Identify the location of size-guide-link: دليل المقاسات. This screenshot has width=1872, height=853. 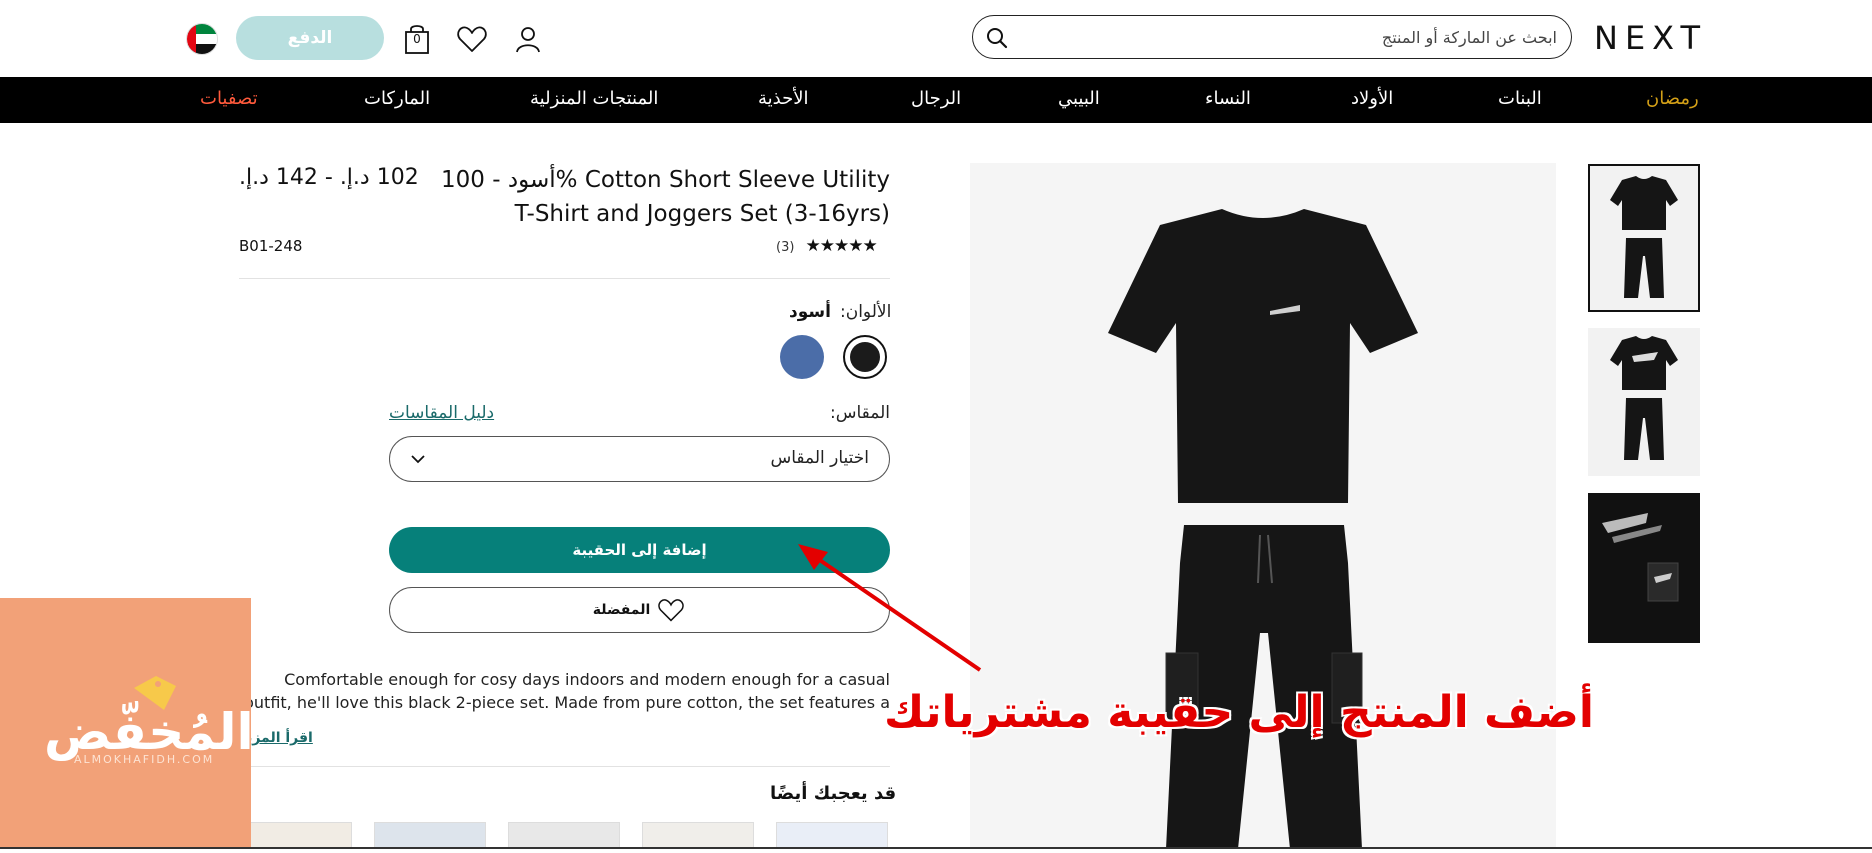
(441, 413).